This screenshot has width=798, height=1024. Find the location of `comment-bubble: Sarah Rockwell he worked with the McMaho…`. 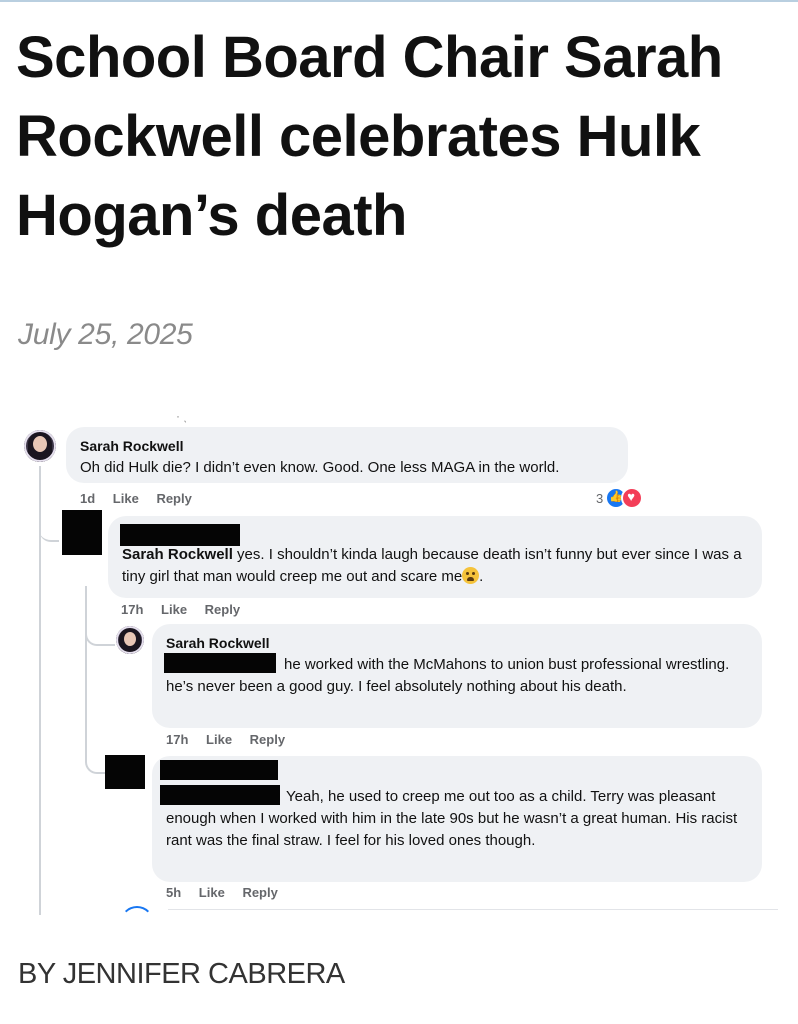

comment-bubble: Sarah Rockwell he worked with the McMaho… is located at coordinates (457, 676).